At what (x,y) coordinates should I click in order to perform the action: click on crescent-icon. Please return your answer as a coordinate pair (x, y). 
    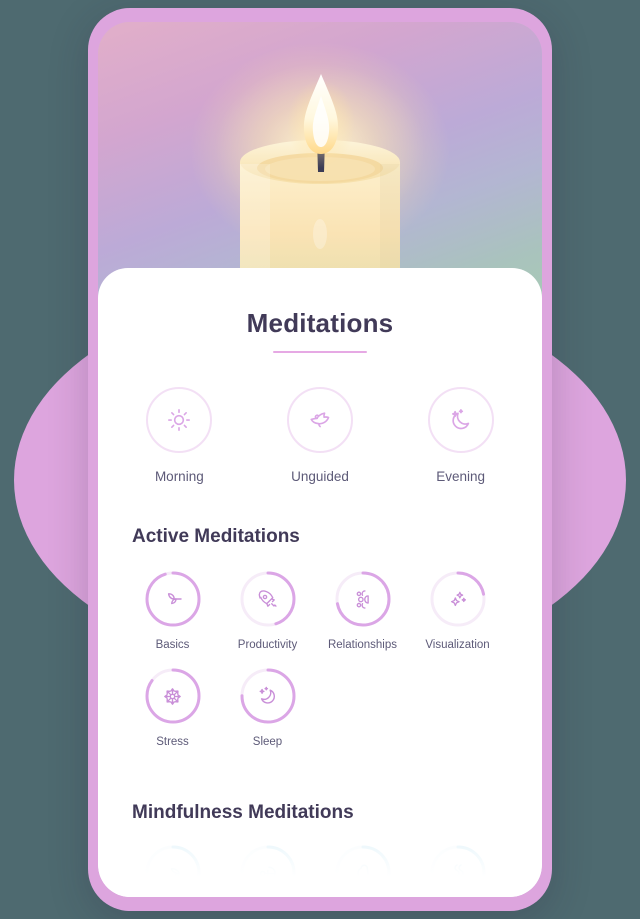
    Looking at the image, I should click on (267, 695).